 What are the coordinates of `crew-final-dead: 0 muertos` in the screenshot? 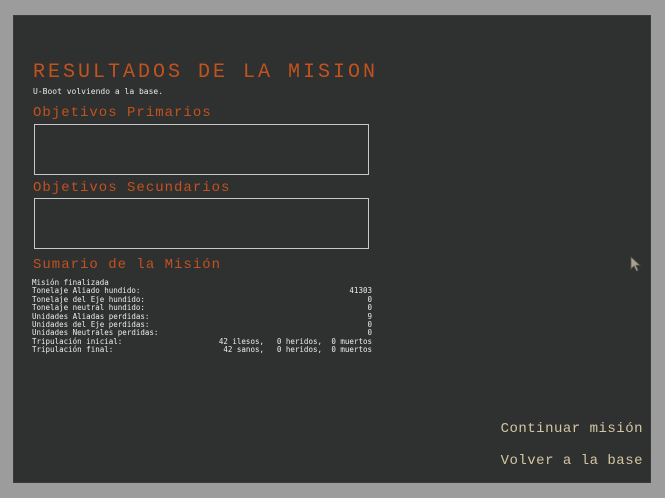 It's located at (351, 350).